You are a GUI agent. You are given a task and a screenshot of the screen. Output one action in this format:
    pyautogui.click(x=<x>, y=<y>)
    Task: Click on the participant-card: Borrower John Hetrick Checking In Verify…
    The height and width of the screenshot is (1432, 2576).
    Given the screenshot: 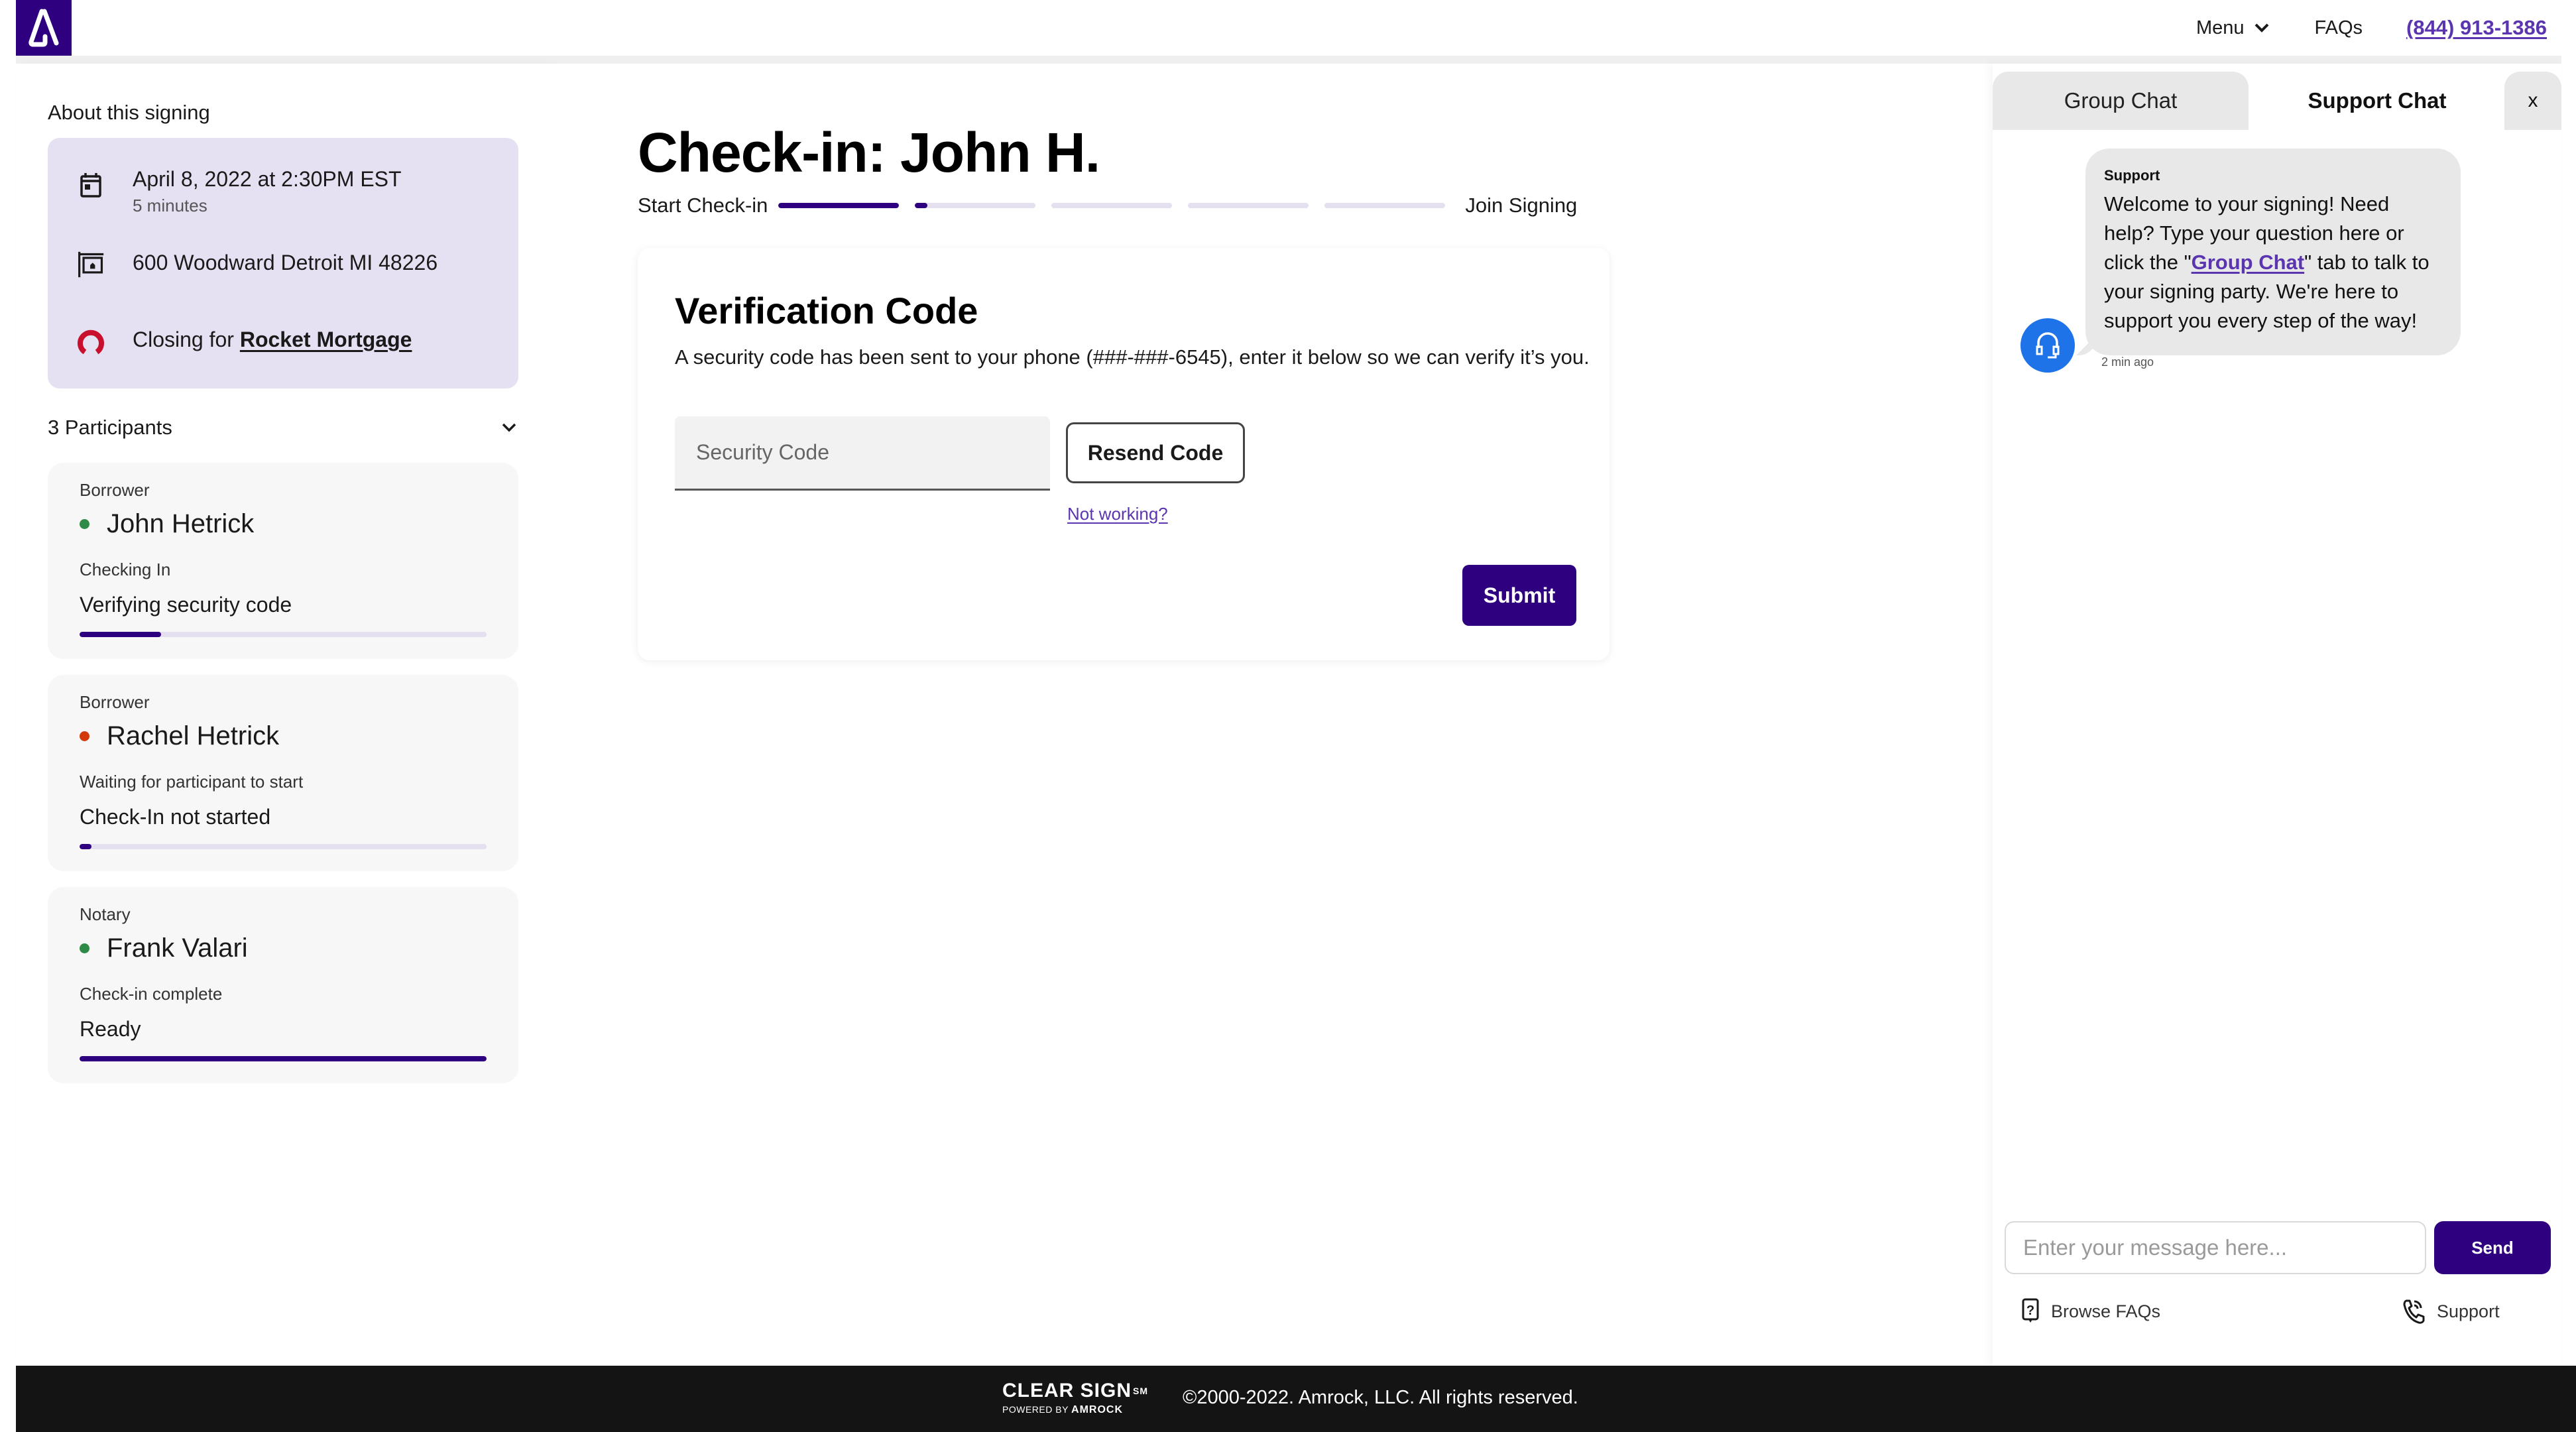 What is the action you would take?
    pyautogui.click(x=283, y=561)
    